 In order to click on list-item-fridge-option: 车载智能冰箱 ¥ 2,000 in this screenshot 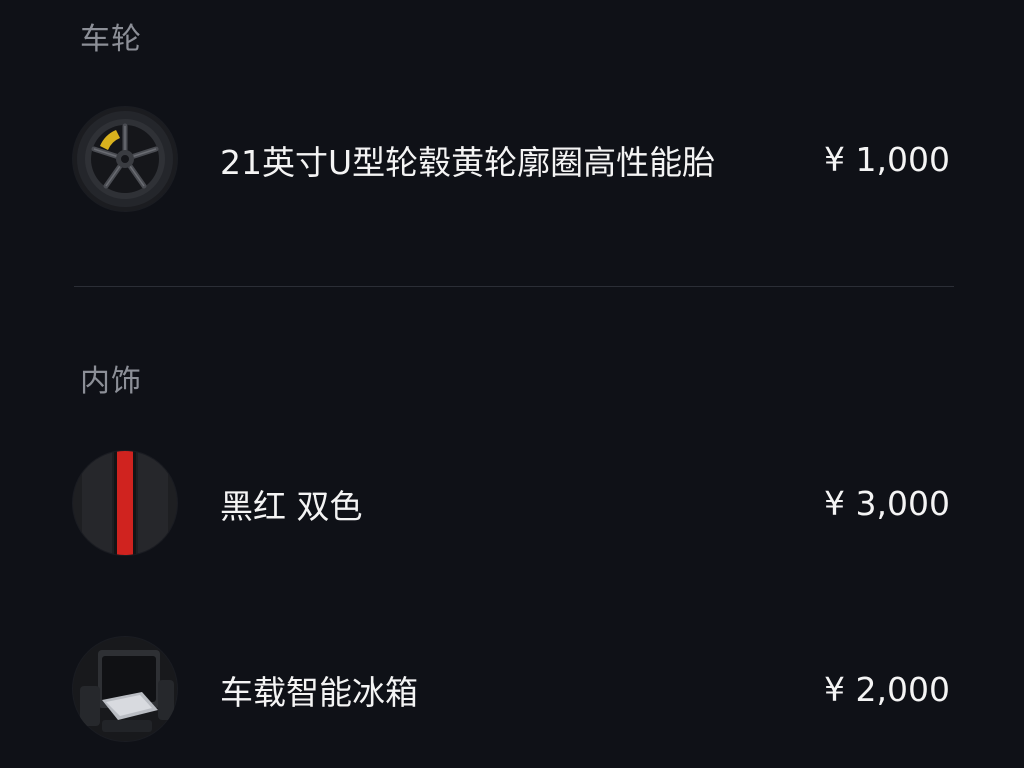, I will do `click(513, 691)`.